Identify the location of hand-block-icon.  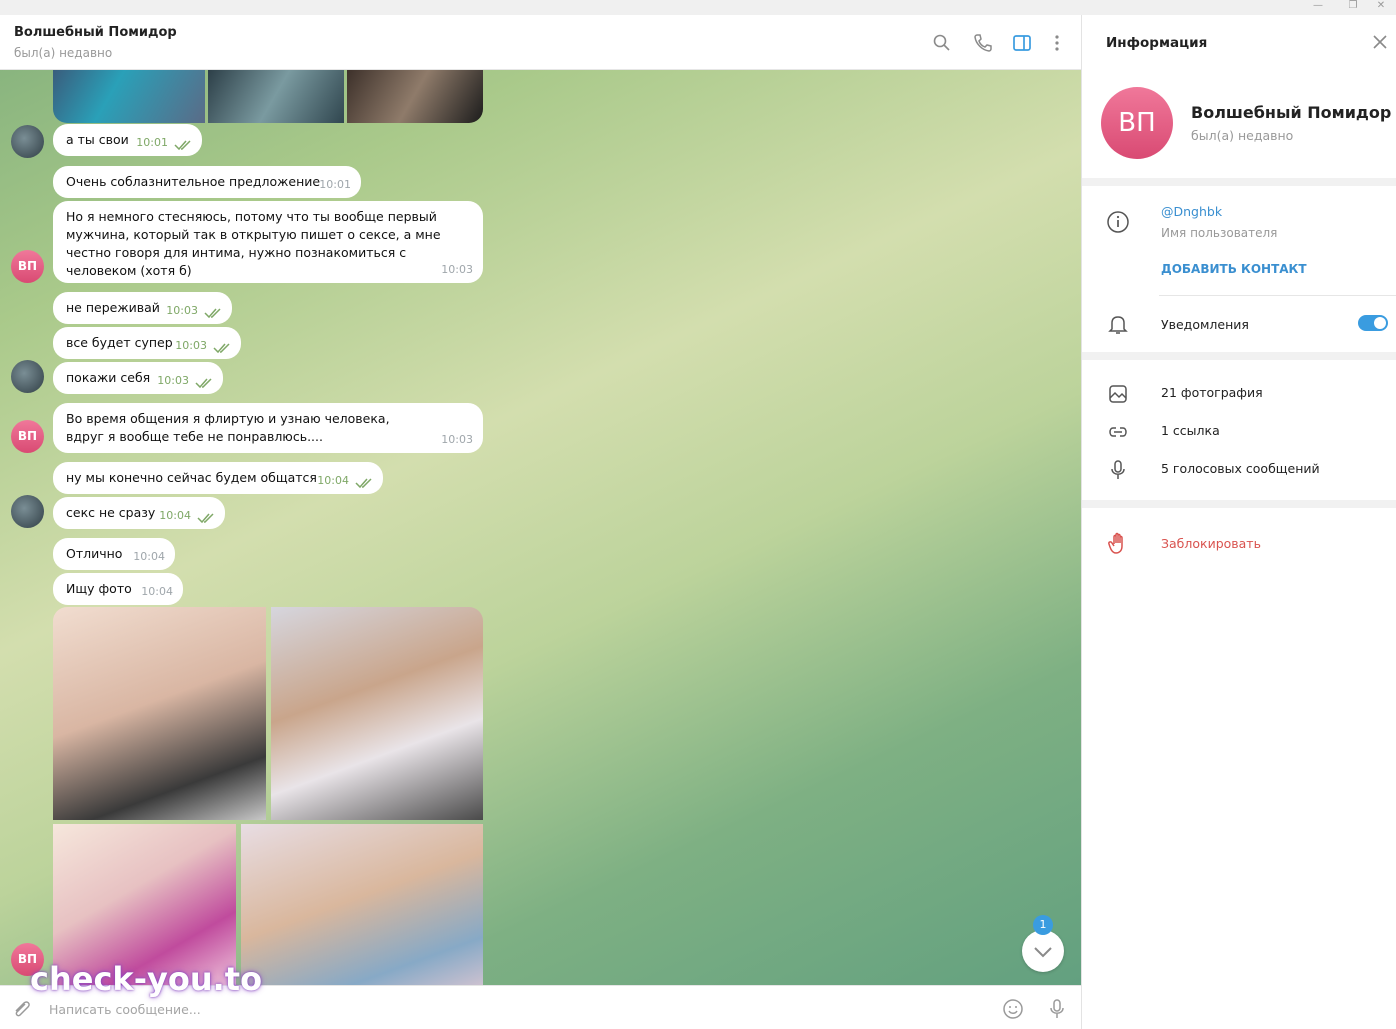
(1115, 543).